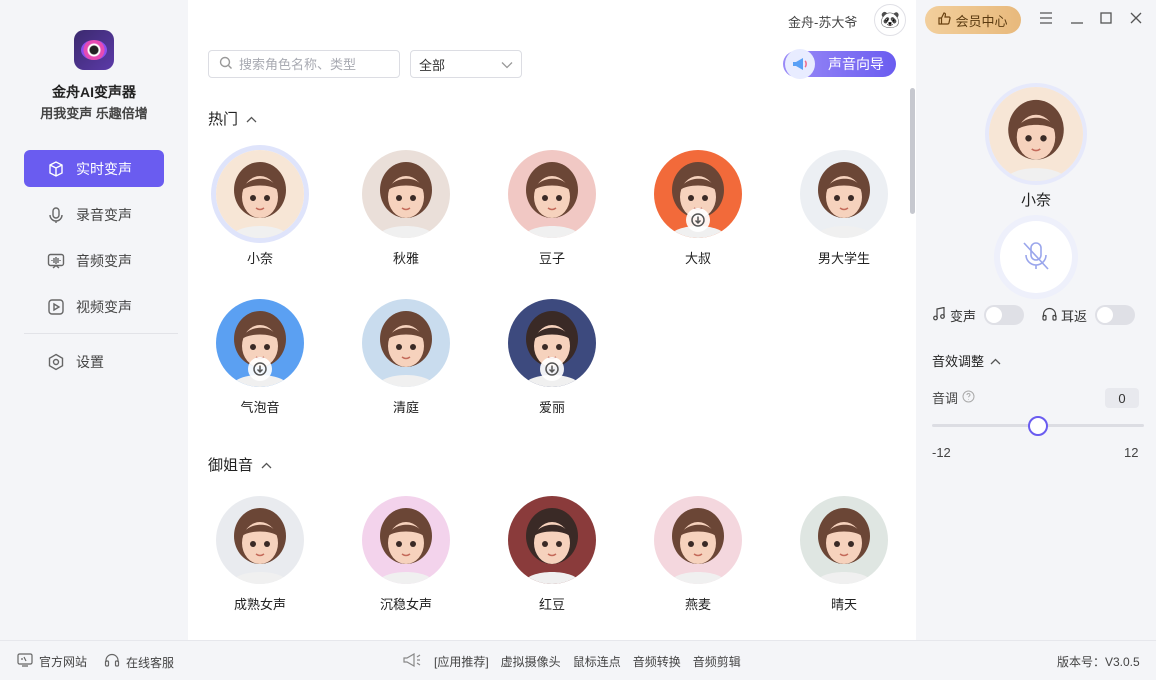  Describe the element at coordinates (1049, 315) in the screenshot. I see `headphones-icon` at that location.